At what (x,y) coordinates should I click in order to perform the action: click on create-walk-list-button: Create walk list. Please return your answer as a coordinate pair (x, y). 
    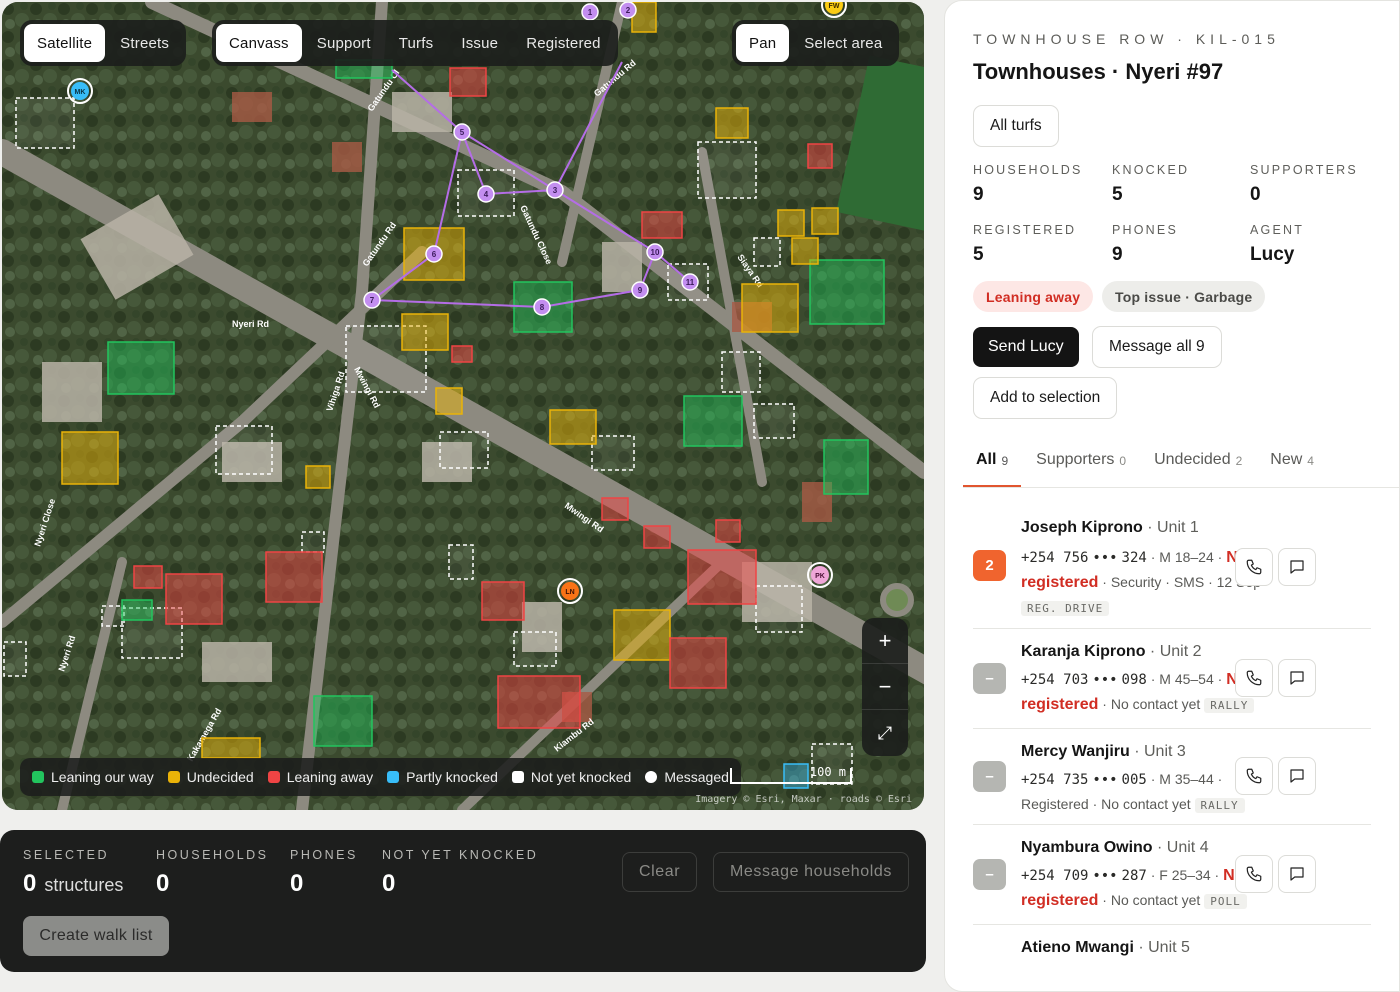
    Looking at the image, I should click on (96, 936).